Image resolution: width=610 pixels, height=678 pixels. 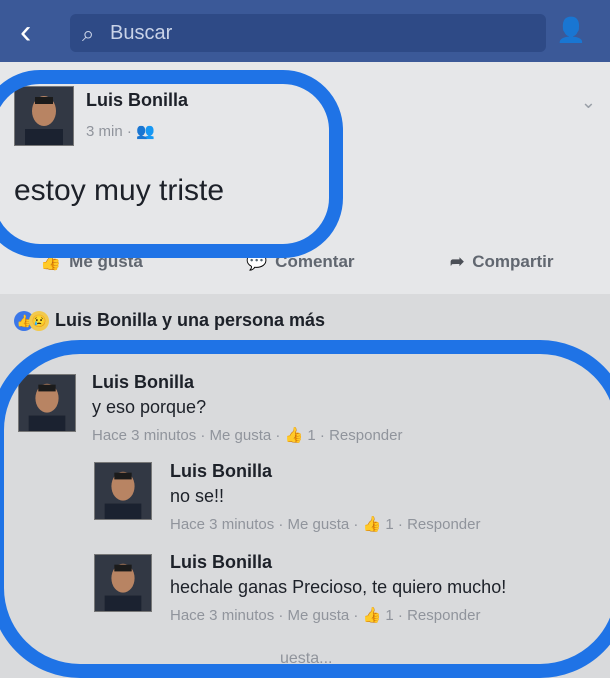 I want to click on share-label: Compartir, so click(x=513, y=261).